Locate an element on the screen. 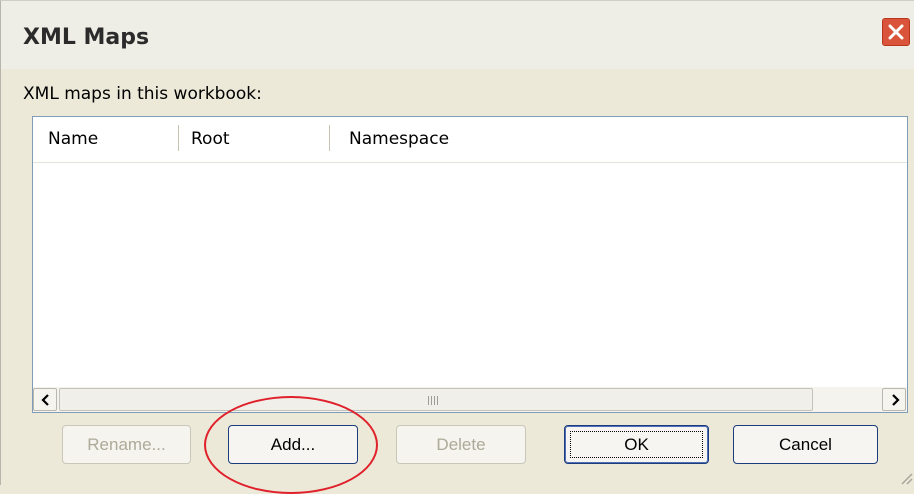 The width and height of the screenshot is (914, 494). dialog-title: XML Maps is located at coordinates (86, 37).